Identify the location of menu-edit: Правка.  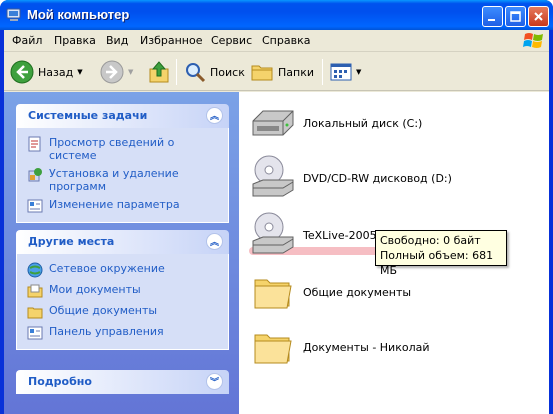
(75, 40).